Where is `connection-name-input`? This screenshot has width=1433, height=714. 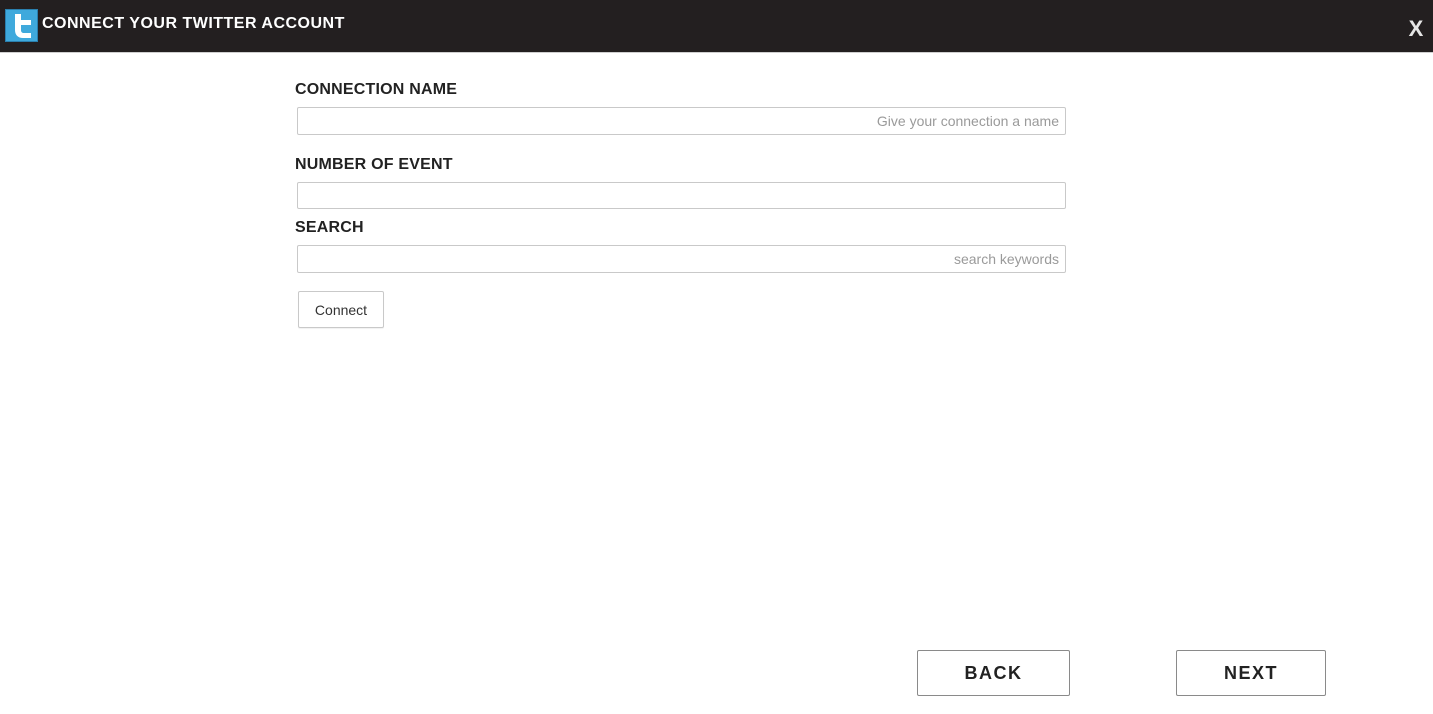
connection-name-input is located at coordinates (681, 121).